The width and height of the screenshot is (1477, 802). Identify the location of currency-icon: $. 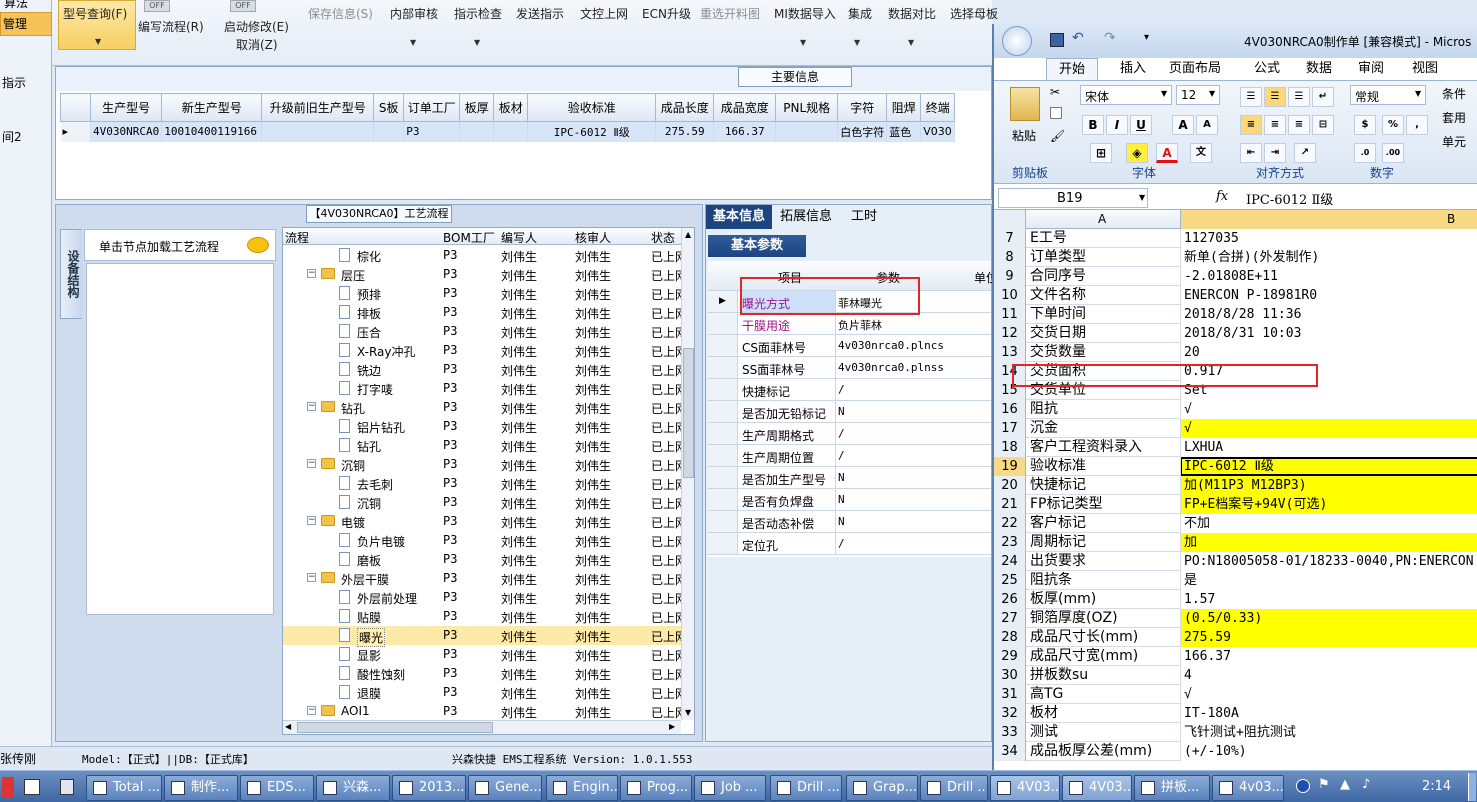
(1365, 125).